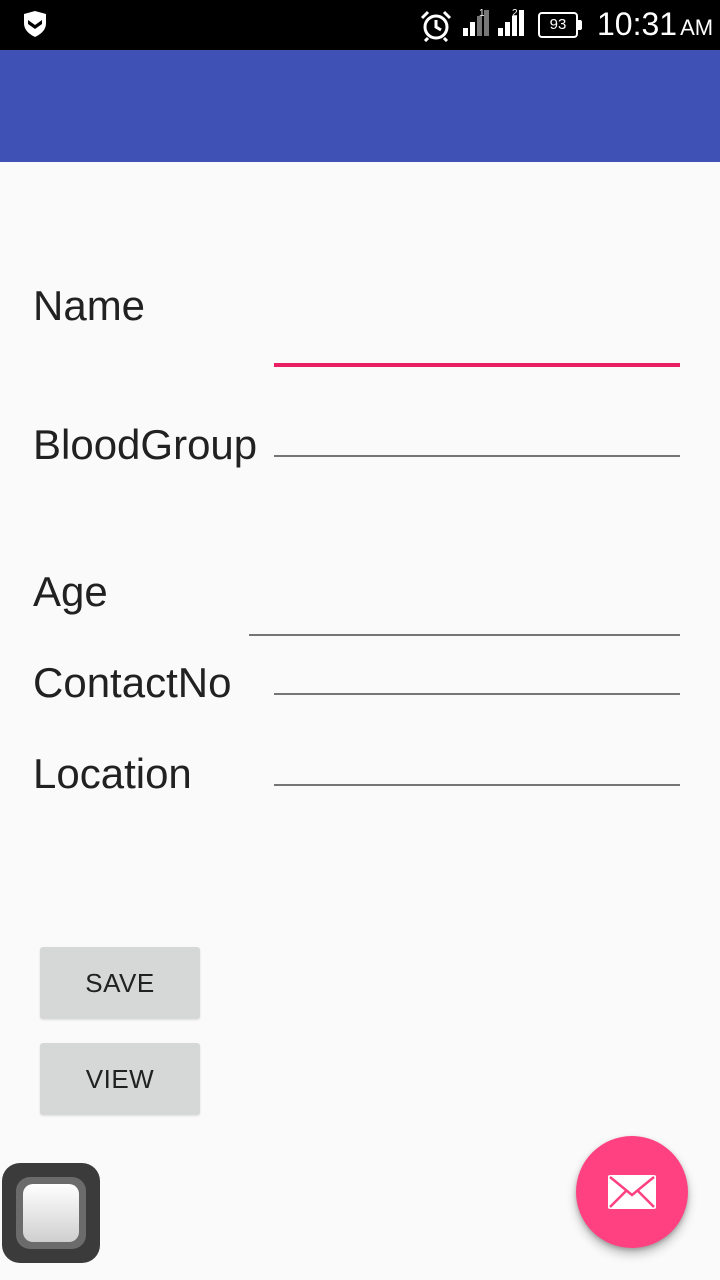 This screenshot has width=720, height=1280. Describe the element at coordinates (477, 771) in the screenshot. I see `location-field` at that location.